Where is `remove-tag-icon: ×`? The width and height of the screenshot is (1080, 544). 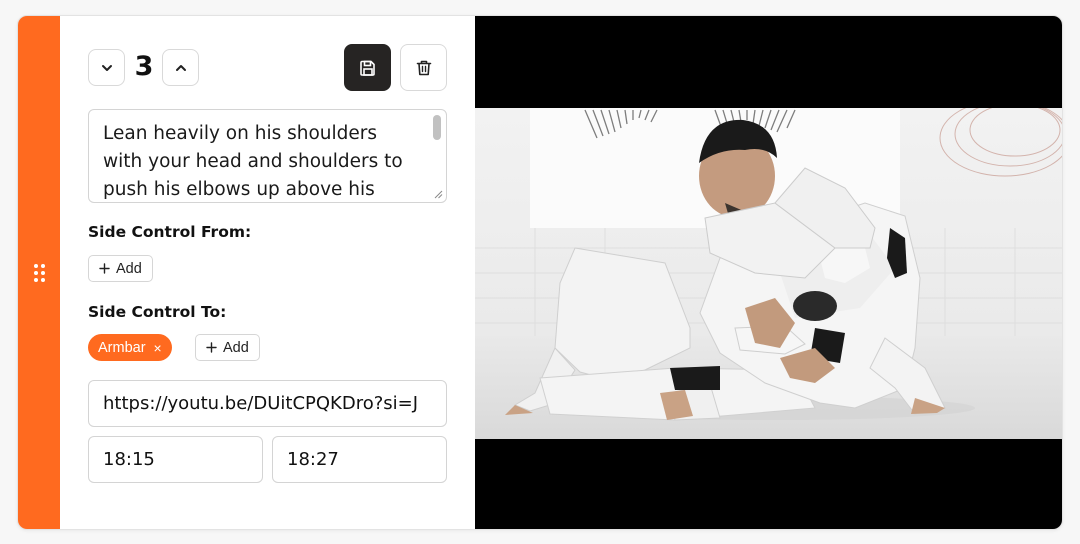 remove-tag-icon: × is located at coordinates (158, 348).